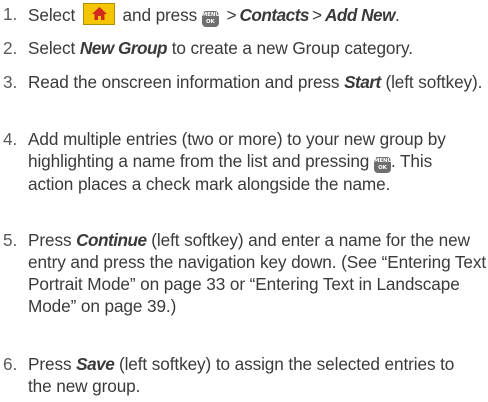  I want to click on menu-path-contacts: Contacts, so click(274, 15).